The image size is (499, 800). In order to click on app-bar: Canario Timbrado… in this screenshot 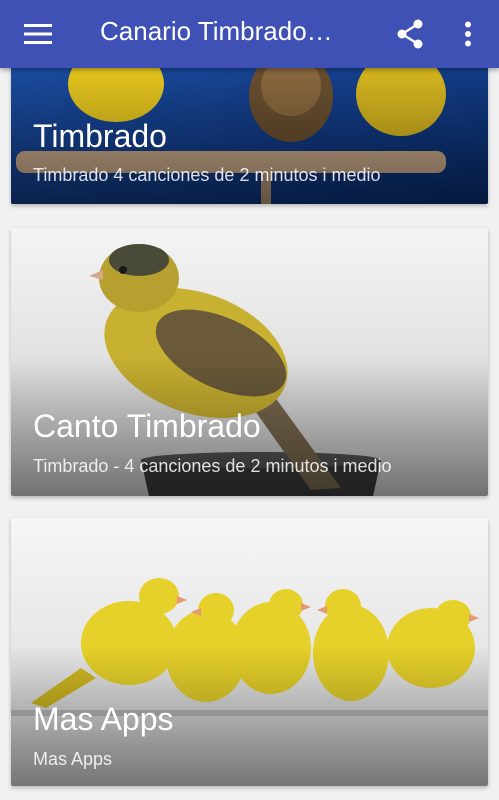, I will do `click(249, 34)`.